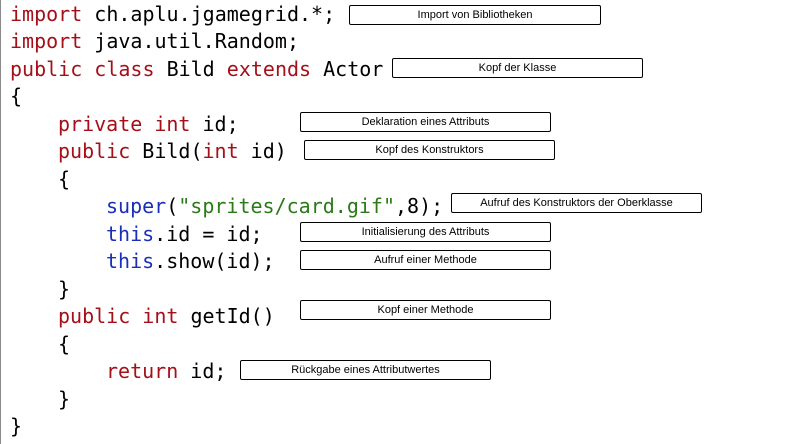 This screenshot has height=444, width=805. I want to click on attribute-name: id;, so click(214, 124).